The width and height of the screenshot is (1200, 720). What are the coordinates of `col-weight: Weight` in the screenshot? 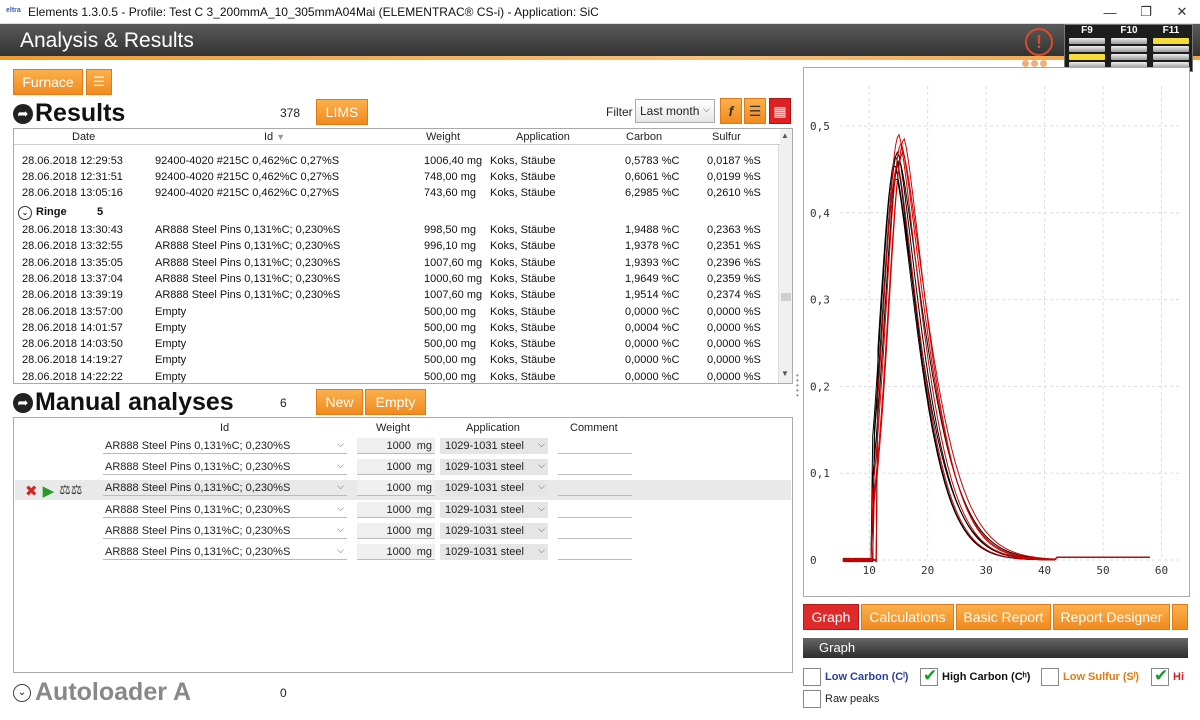 It's located at (443, 137).